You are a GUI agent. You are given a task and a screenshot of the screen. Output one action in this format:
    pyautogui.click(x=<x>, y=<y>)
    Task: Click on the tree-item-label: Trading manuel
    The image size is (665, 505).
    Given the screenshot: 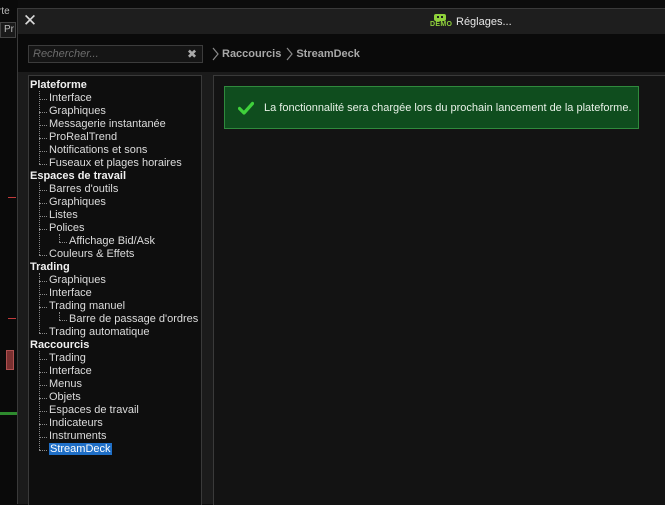 What is the action you would take?
    pyautogui.click(x=87, y=306)
    